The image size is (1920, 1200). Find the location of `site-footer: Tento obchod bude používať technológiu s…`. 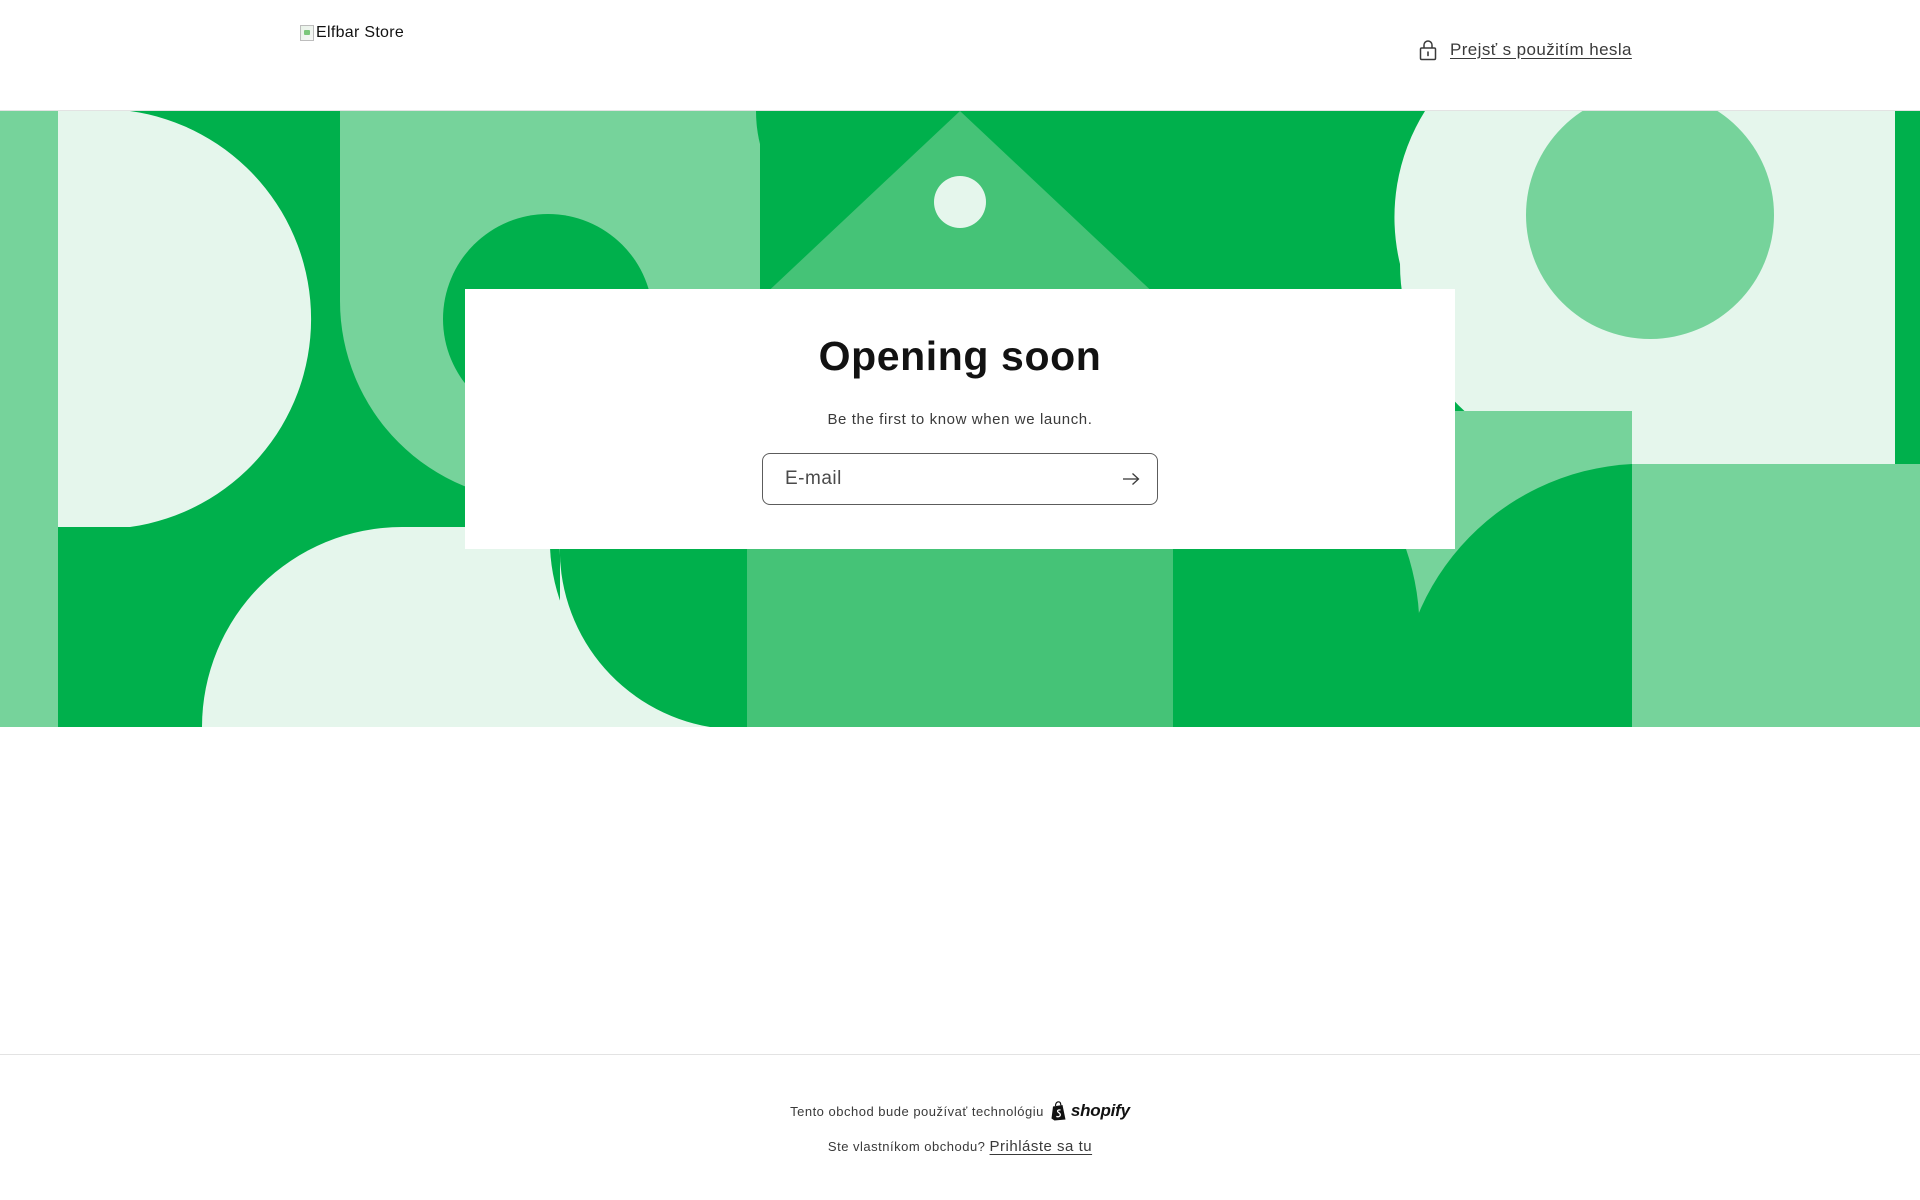

site-footer: Tento obchod bude používať technológiu s… is located at coordinates (960, 1127).